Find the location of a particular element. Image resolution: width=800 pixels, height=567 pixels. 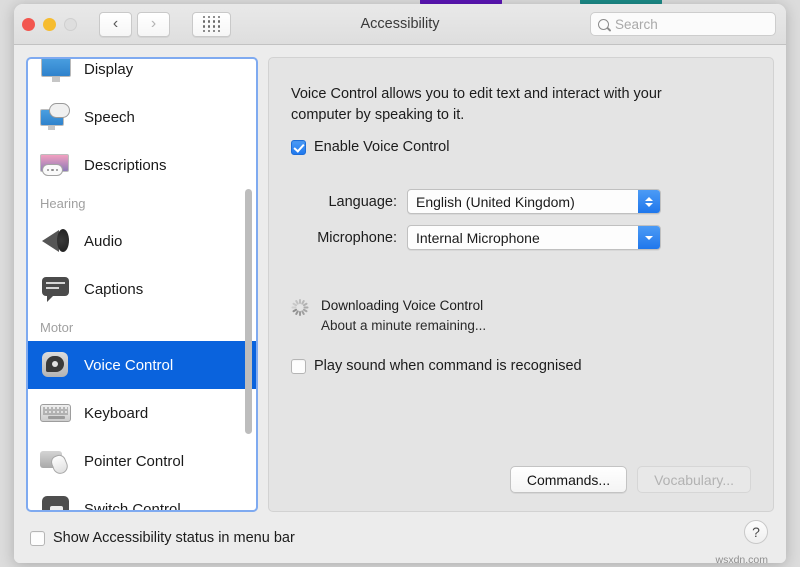

sidebar-item-label: Keyboard is located at coordinates (116, 413).